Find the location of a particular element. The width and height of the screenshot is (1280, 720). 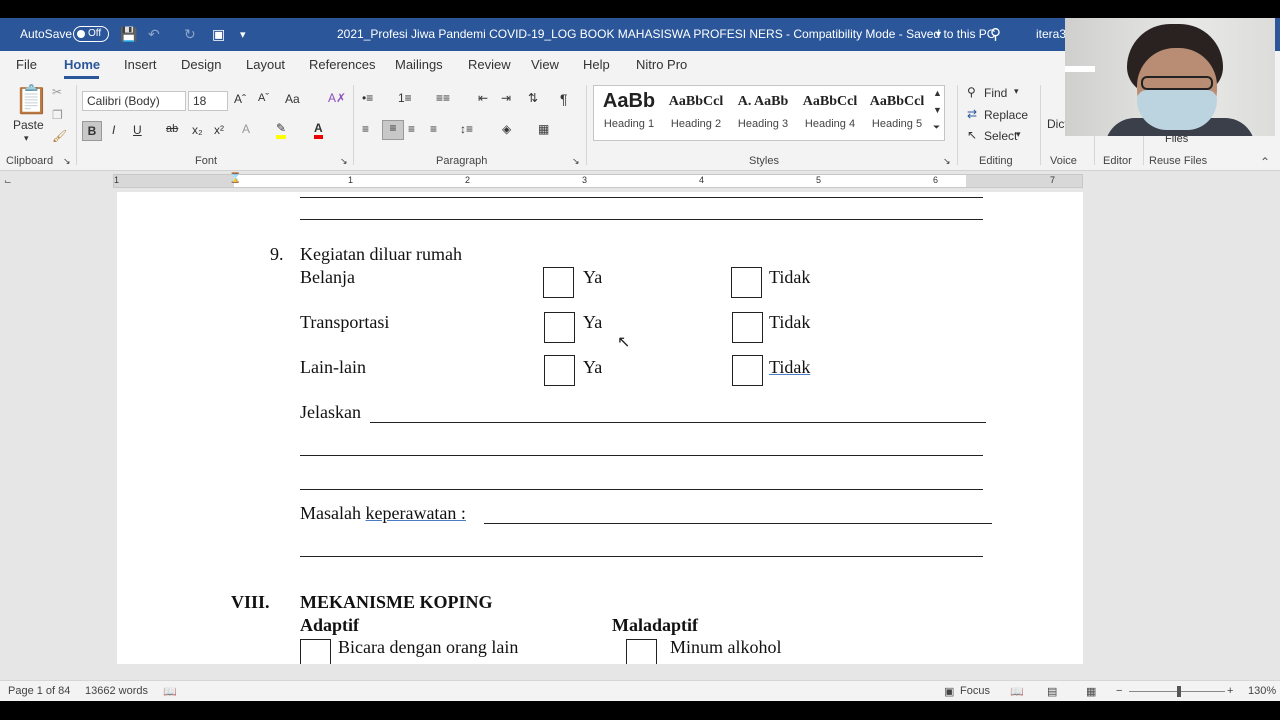

indent-marker-icon: ⌛ is located at coordinates (235, 178).